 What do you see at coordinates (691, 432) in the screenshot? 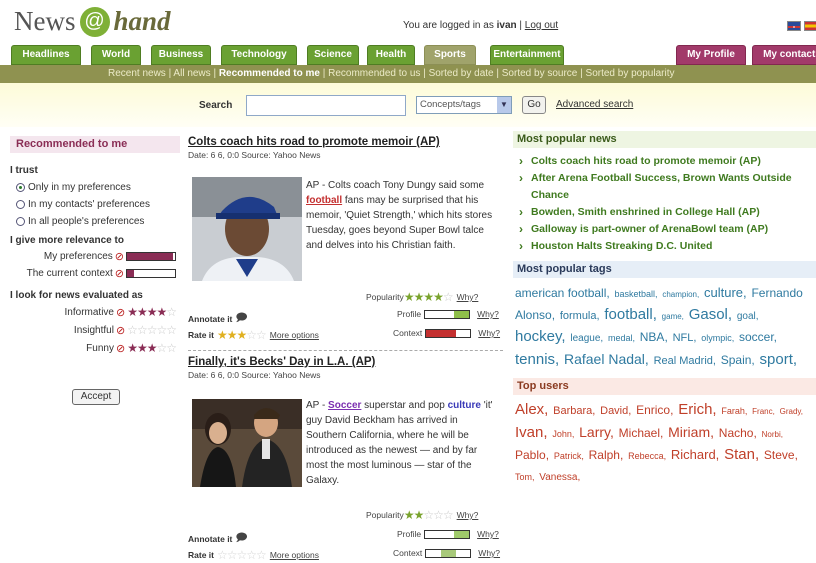
I see `user-link: Miriam,` at bounding box center [691, 432].